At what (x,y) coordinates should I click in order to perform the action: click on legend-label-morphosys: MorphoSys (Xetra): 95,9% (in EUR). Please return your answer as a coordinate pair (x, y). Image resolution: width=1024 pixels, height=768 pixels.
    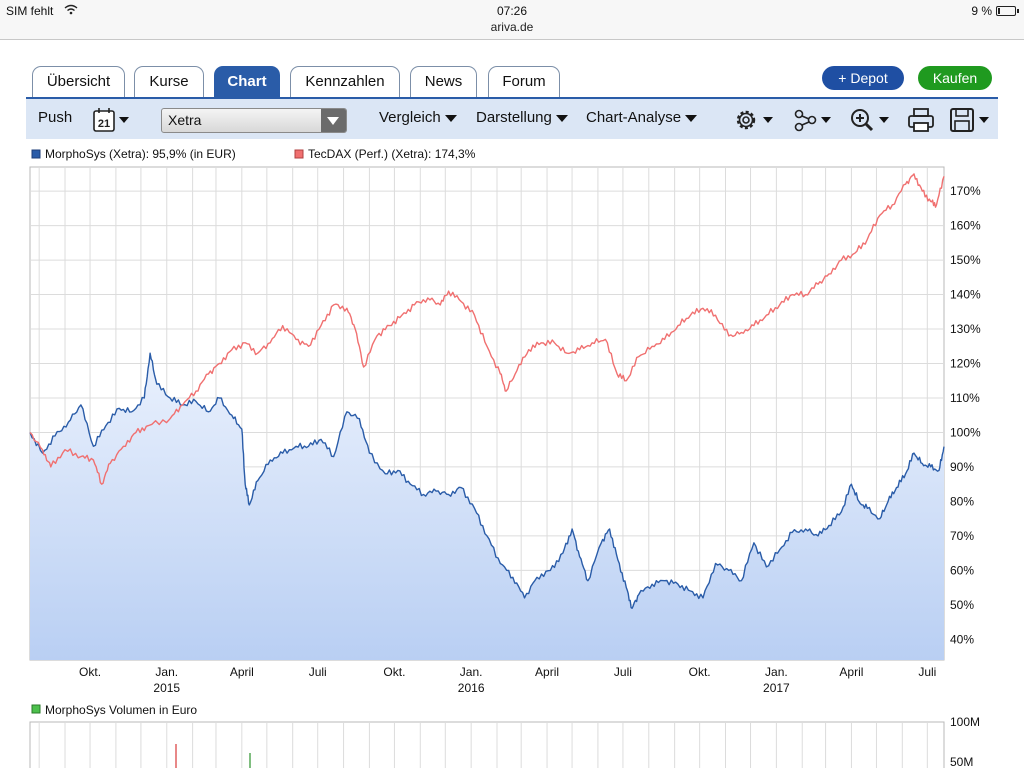
    Looking at the image, I should click on (140, 154).